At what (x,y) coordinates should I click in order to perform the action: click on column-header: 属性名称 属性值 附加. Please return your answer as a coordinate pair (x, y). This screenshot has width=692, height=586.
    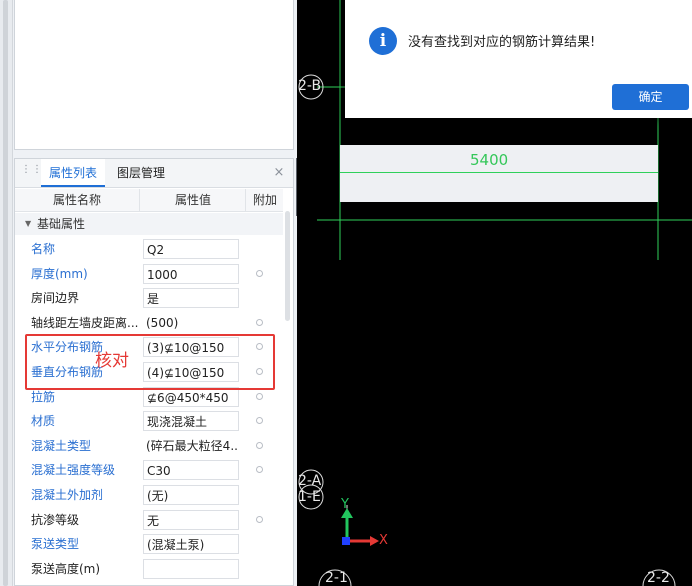
    Looking at the image, I should click on (149, 200).